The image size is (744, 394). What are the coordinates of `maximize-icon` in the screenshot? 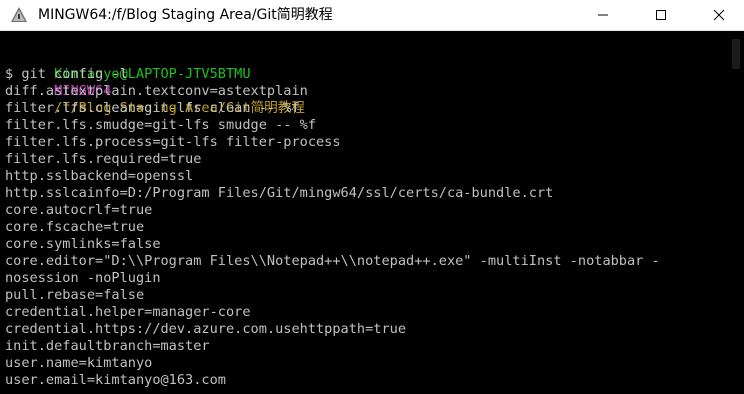 It's located at (661, 15).